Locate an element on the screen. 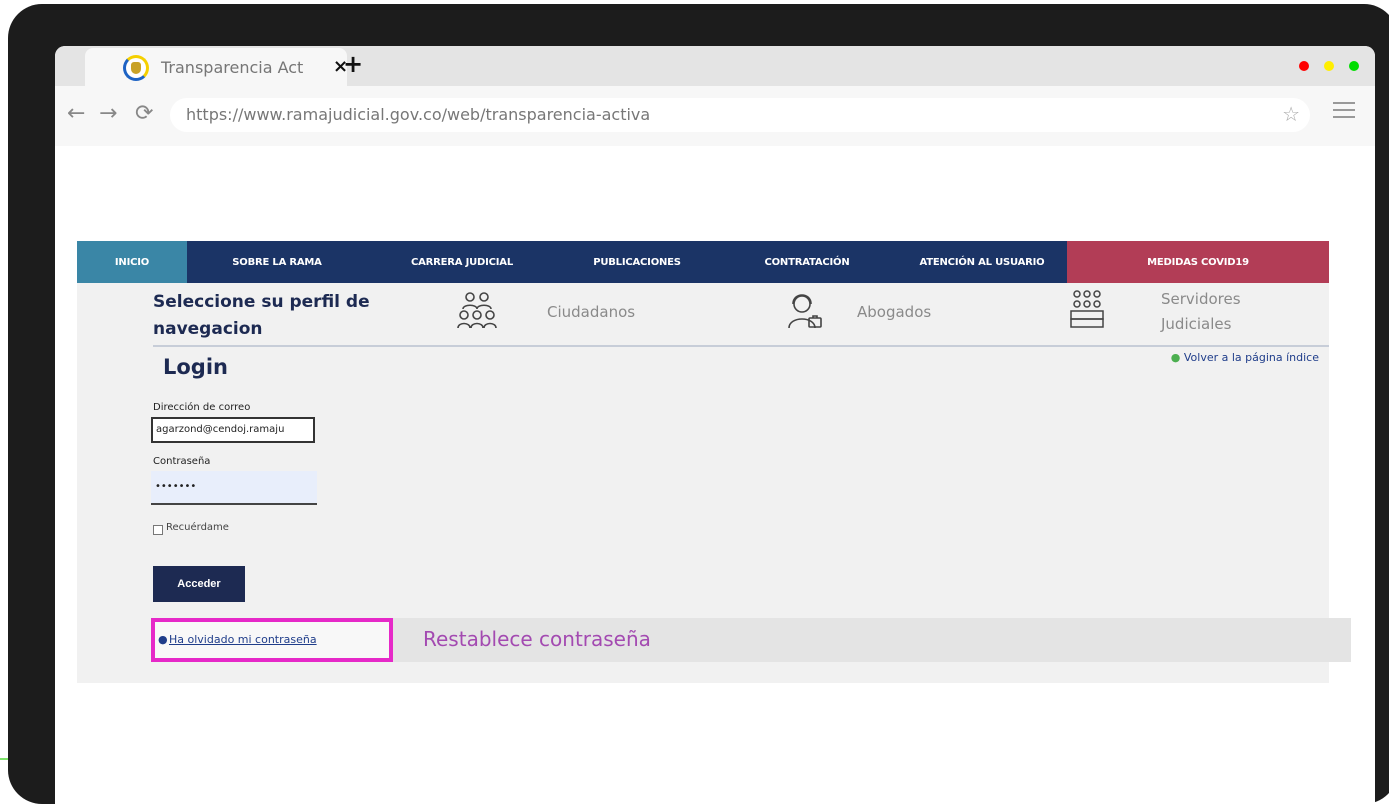 This screenshot has height=806, width=1389. nav-item-contratacion: CONTRATACIÓN is located at coordinates (807, 262).